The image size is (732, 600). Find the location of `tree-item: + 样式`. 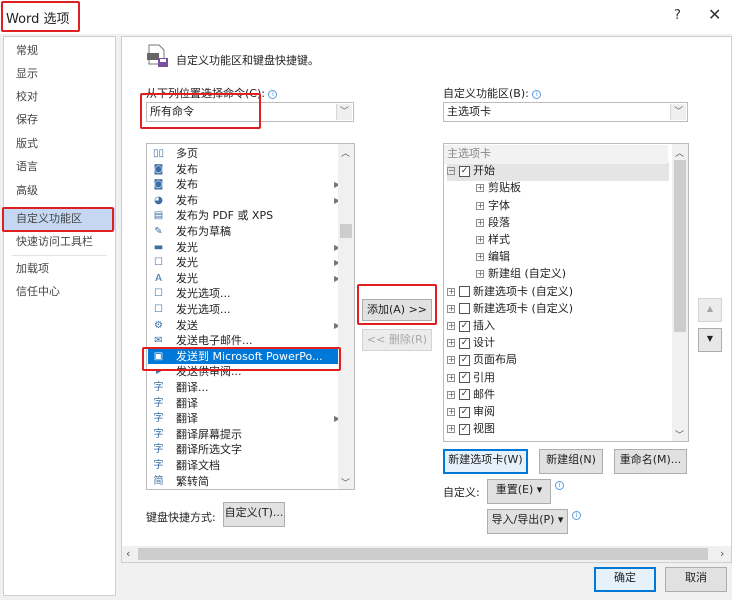

tree-item: + 样式 is located at coordinates (493, 240).